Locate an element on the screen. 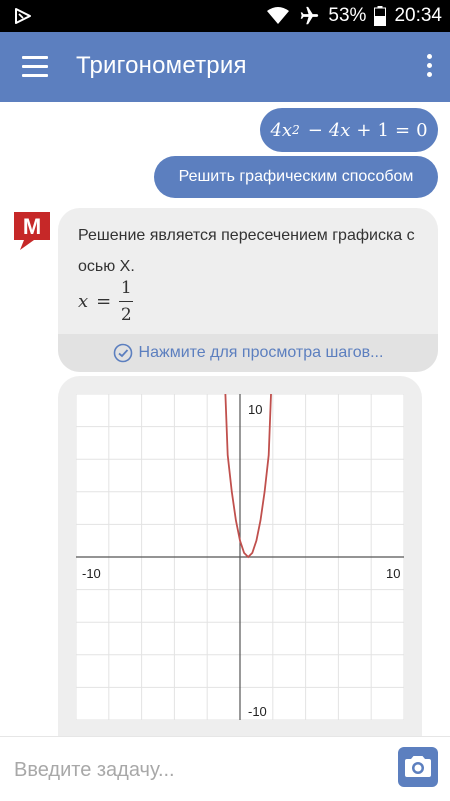  fraction-bar is located at coordinates (126, 301).